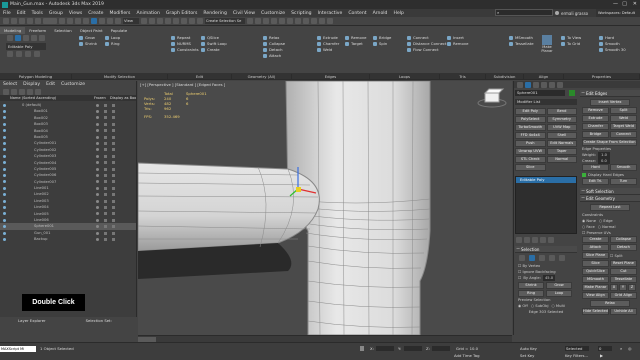  I want to click on slice-plane-button: Slice Plane, so click(595, 255).